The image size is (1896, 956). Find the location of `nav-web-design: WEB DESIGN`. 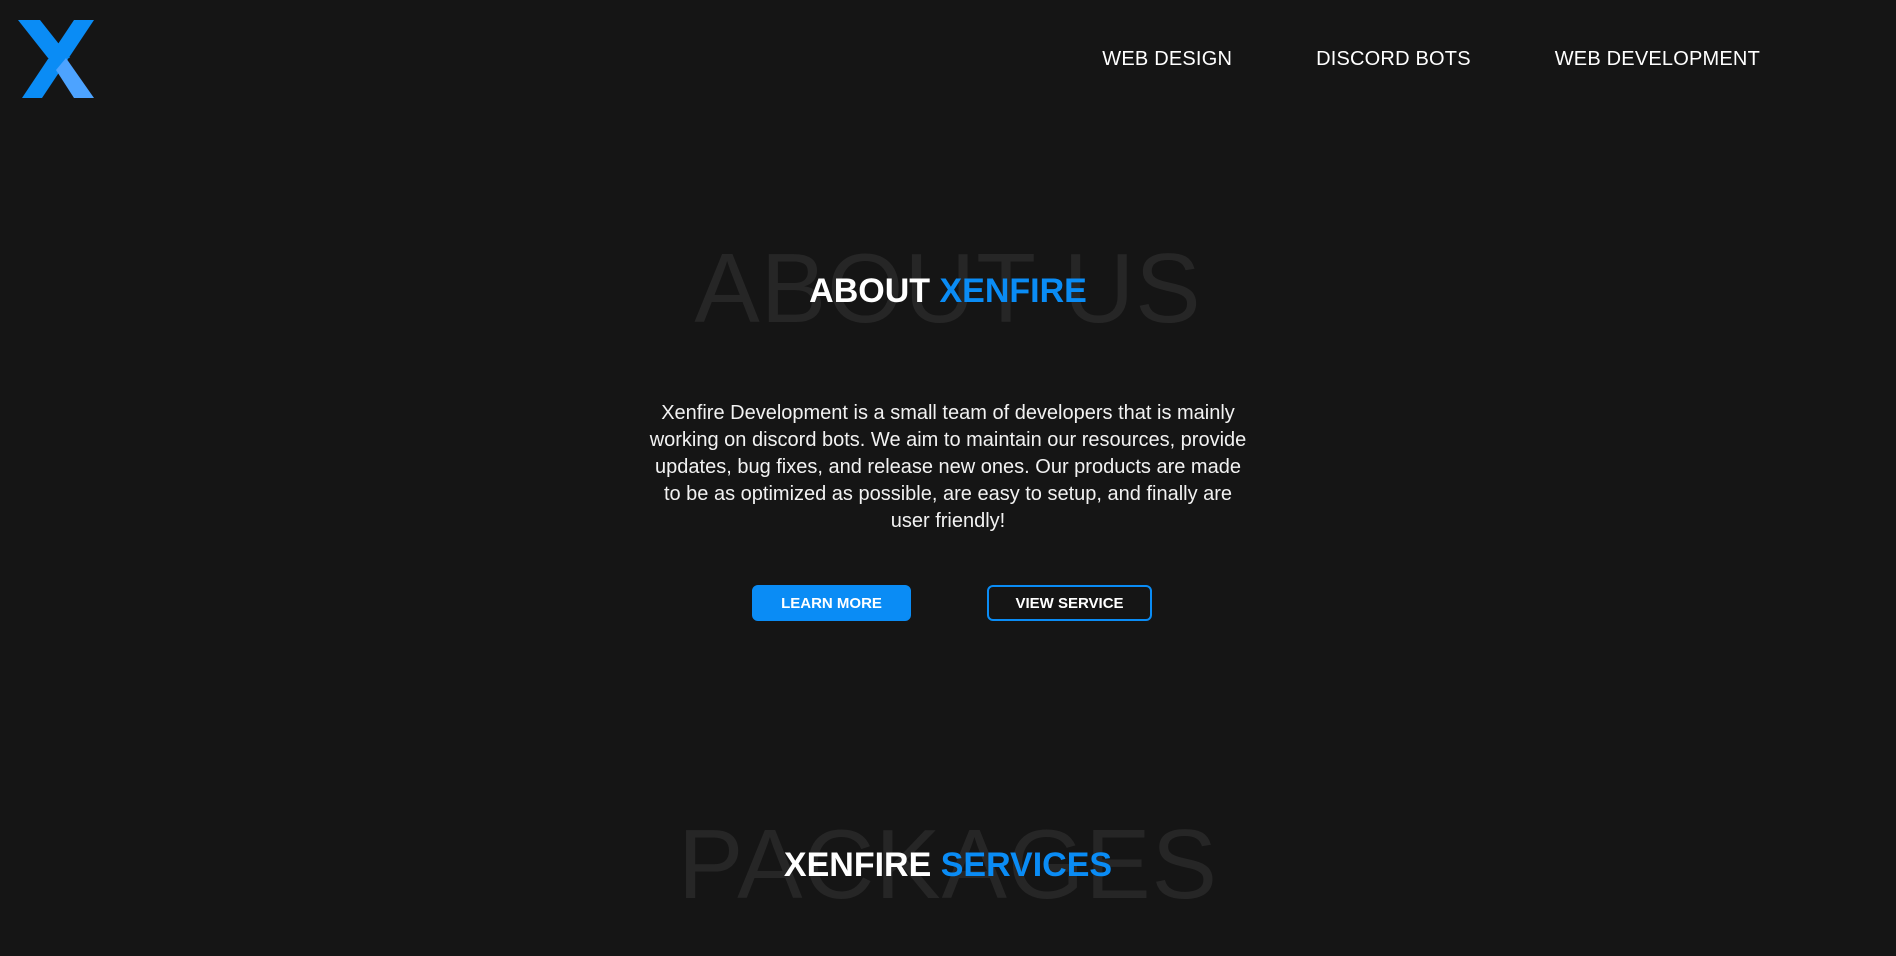

nav-web-design: WEB DESIGN is located at coordinates (1167, 59).